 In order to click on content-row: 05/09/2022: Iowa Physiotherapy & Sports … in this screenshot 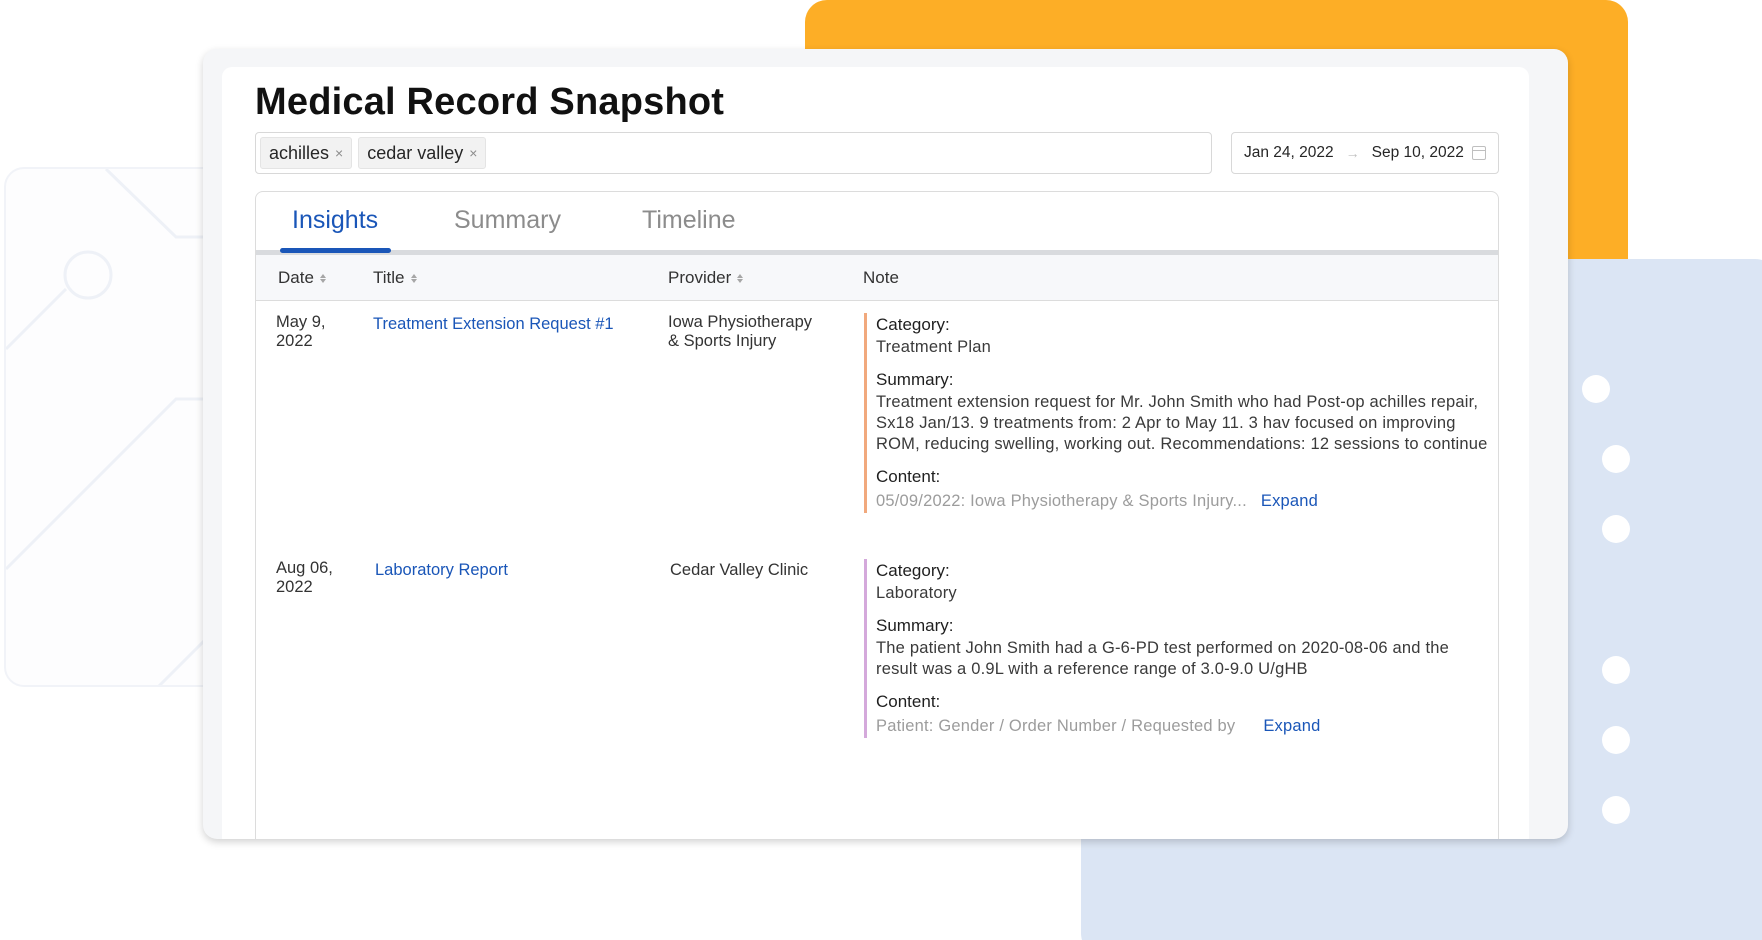, I will do `click(1185, 501)`.